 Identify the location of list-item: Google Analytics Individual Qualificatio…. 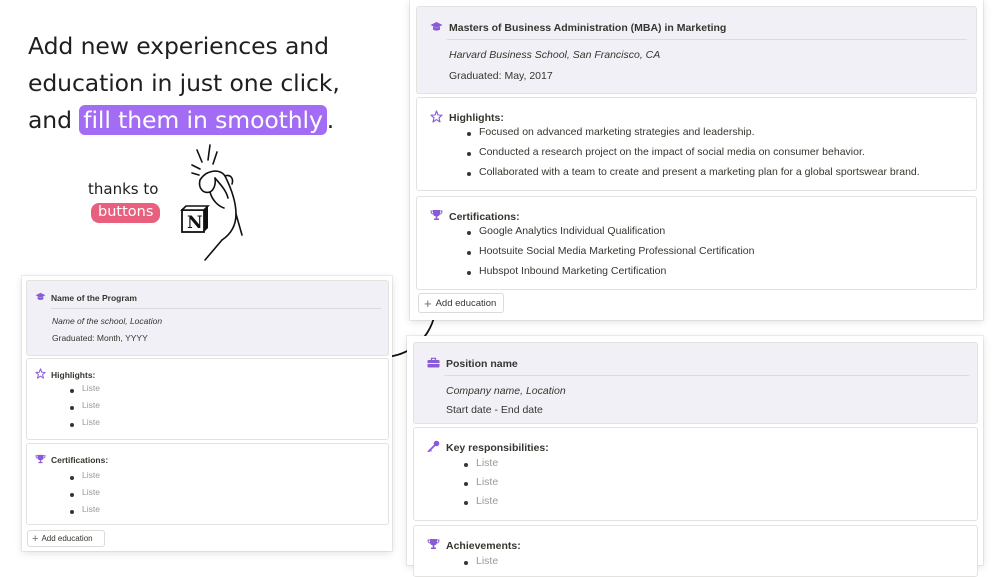
(610, 235).